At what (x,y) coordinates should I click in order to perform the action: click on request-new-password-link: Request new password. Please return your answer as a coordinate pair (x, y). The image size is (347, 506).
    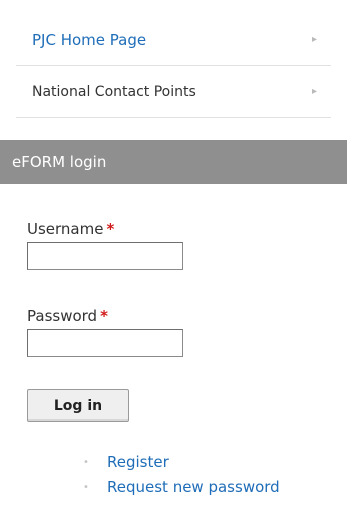
    Looking at the image, I should click on (193, 487).